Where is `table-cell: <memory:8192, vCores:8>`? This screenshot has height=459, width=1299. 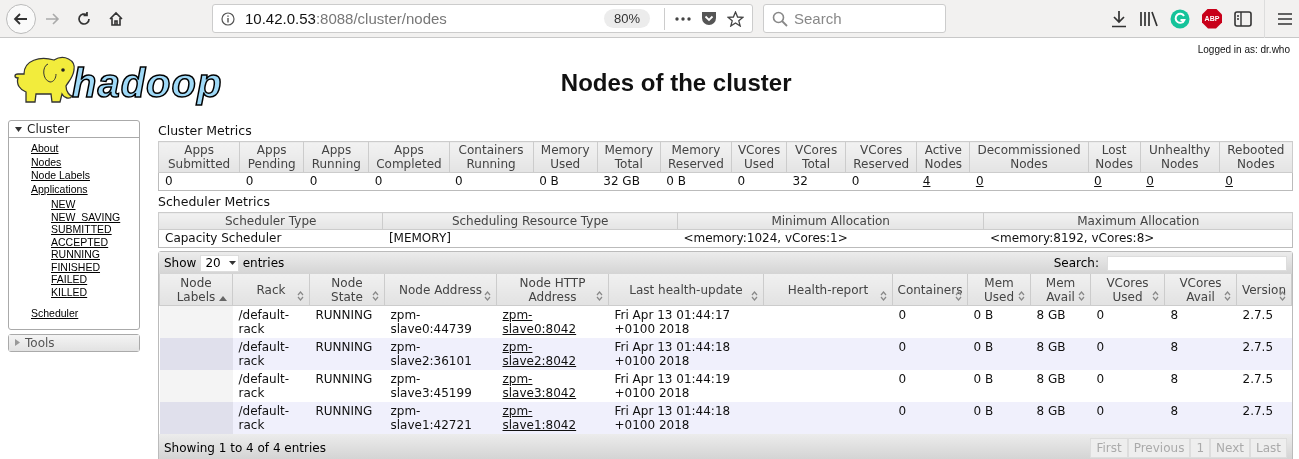 table-cell: <memory:8192, vCores:8> is located at coordinates (1138, 238).